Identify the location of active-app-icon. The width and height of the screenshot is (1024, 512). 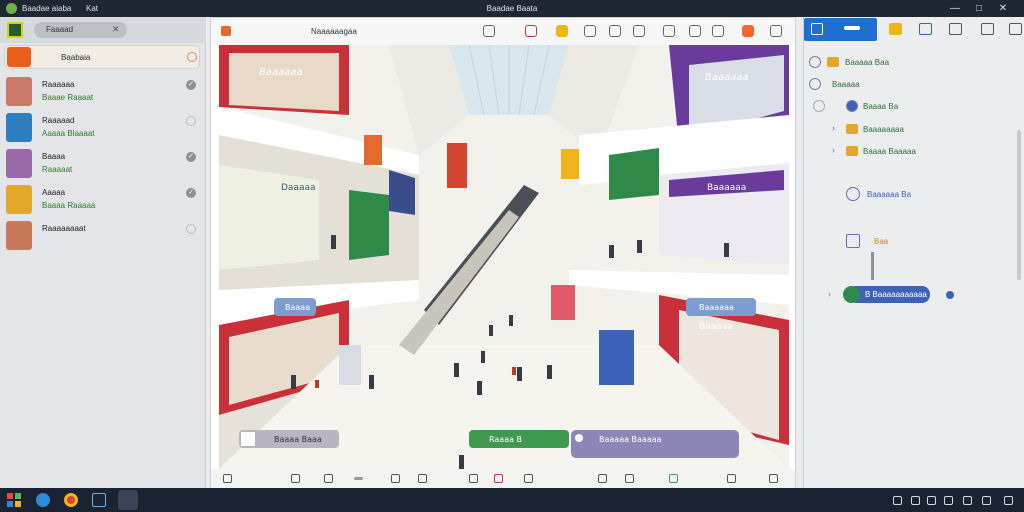
(128, 500).